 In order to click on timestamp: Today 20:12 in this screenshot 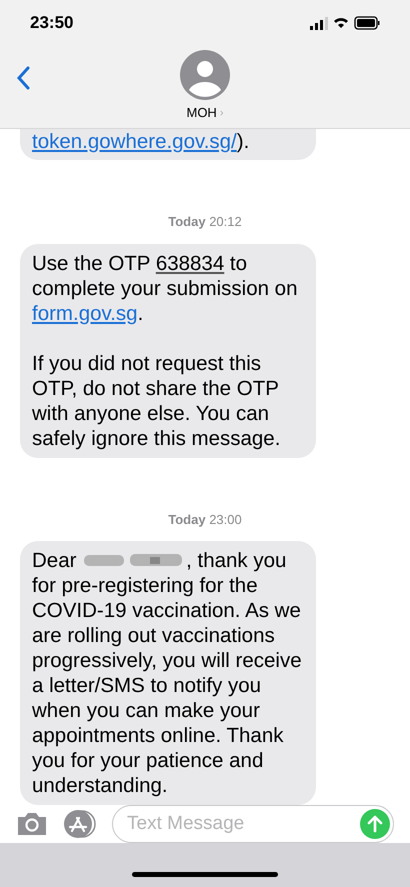, I will do `click(205, 222)`.